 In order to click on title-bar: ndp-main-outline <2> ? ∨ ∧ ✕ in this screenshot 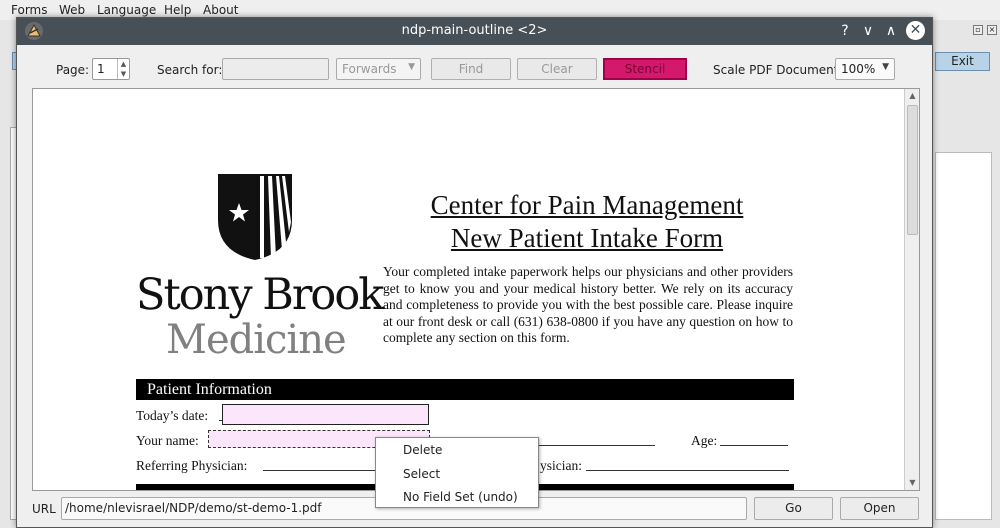, I will do `click(474, 31)`.